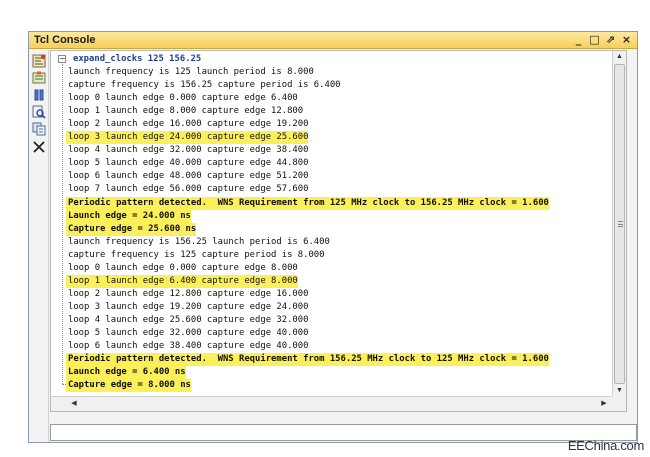  What do you see at coordinates (626, 40) in the screenshot?
I see `close-button: ×` at bounding box center [626, 40].